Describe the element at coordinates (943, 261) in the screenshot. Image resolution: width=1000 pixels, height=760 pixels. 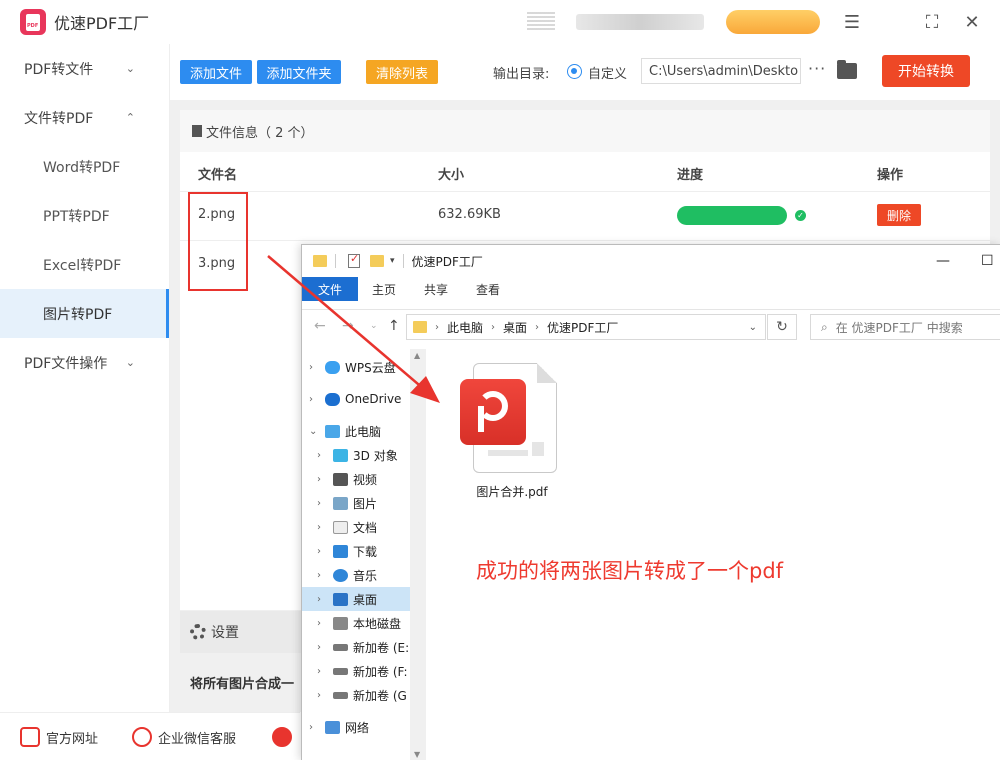
I see `minimize-icon: —` at that location.